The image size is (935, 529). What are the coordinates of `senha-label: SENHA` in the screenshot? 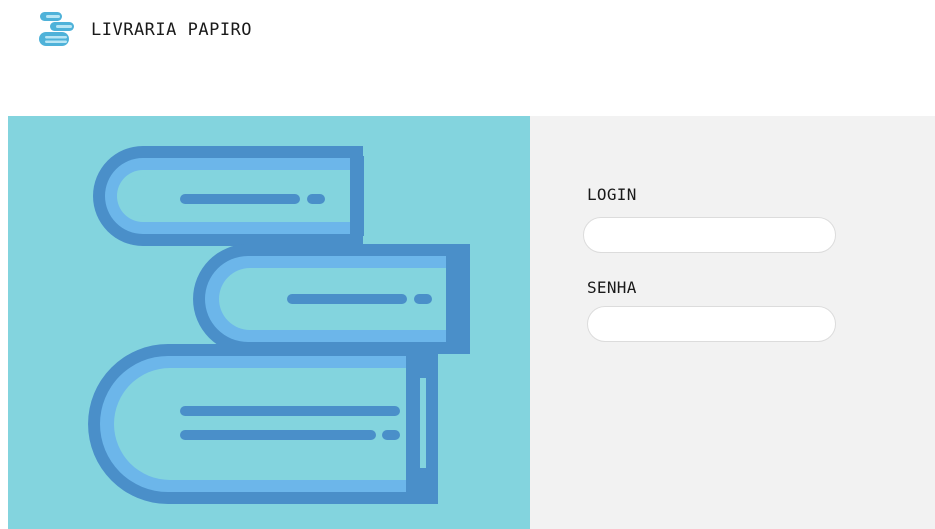 It's located at (612, 287).